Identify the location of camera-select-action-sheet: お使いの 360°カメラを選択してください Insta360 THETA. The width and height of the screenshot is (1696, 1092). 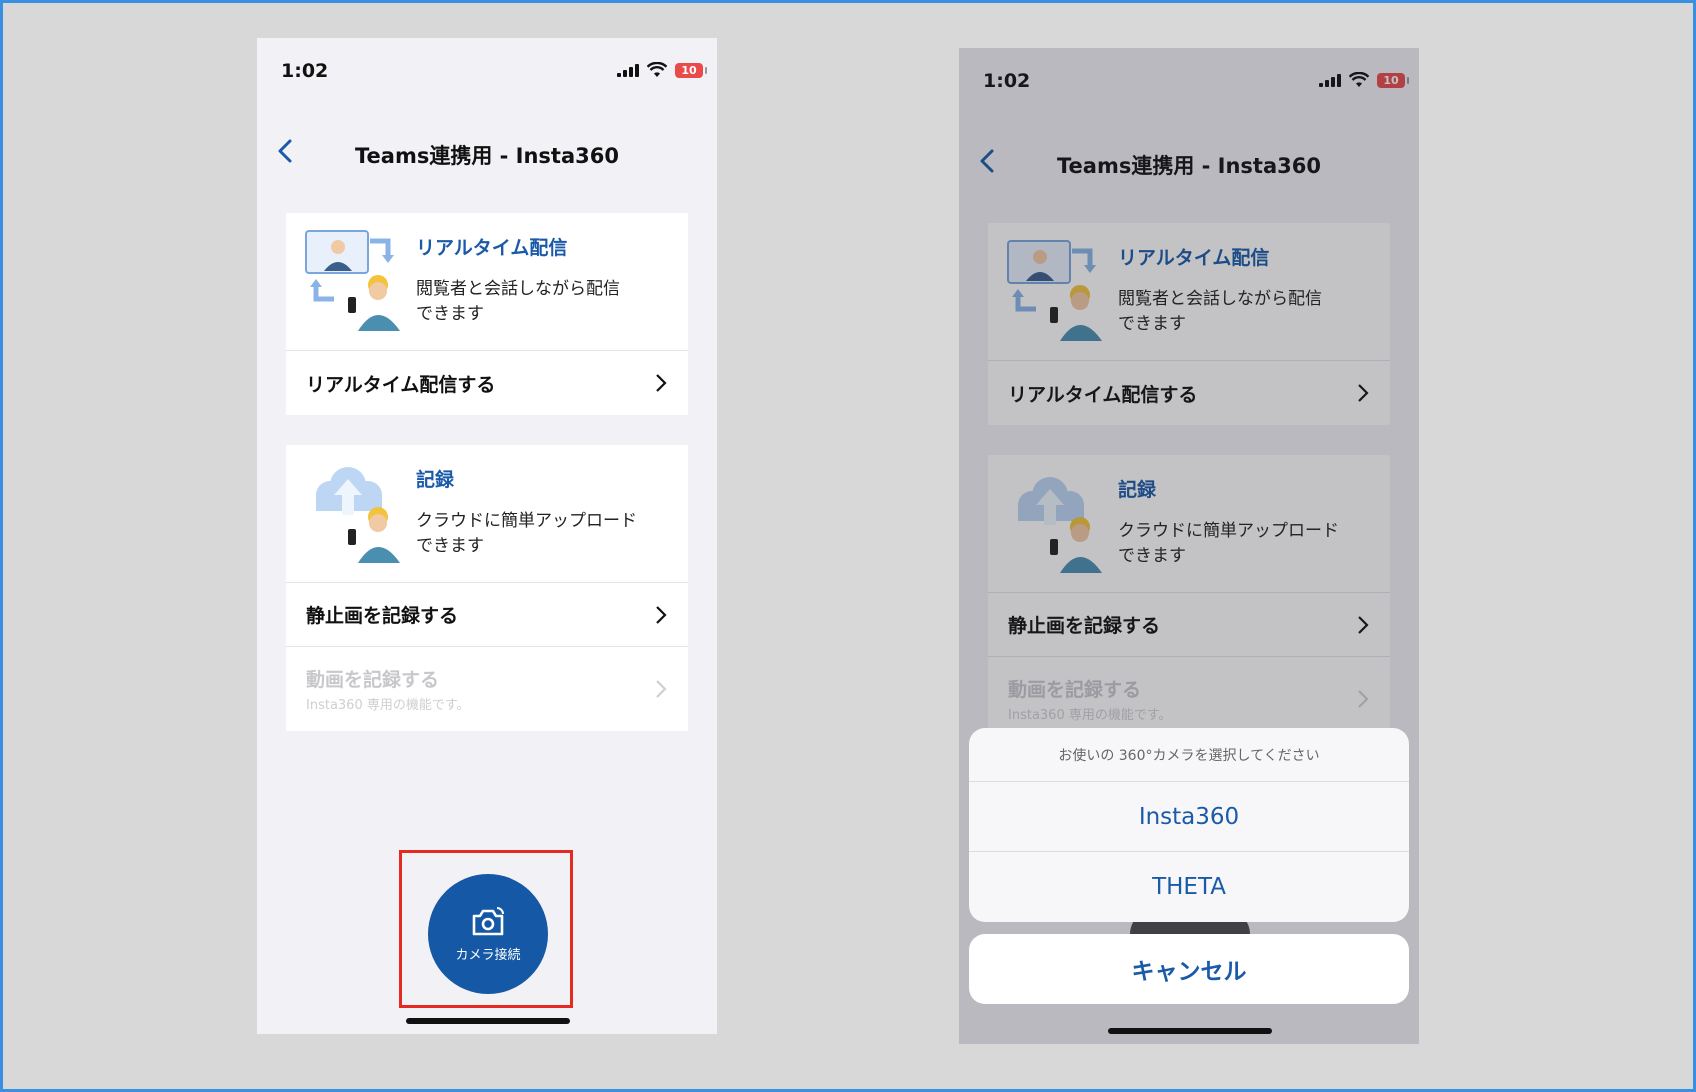
(1189, 825).